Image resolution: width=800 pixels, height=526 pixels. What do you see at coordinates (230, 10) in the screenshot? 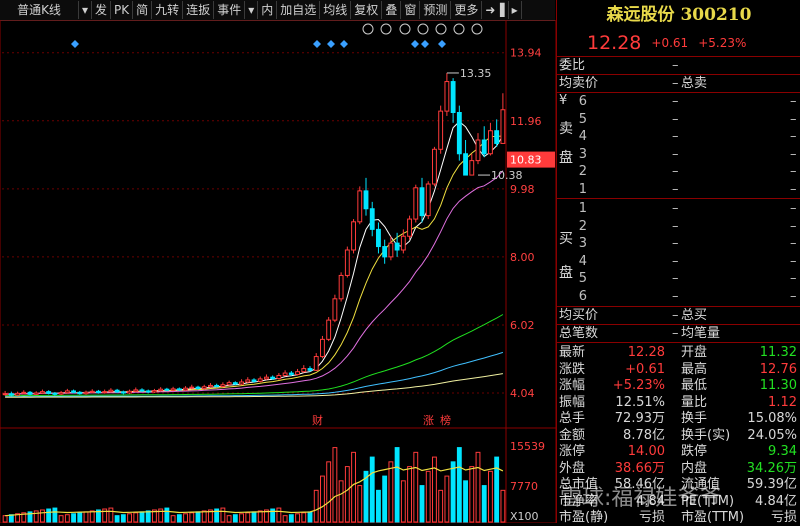
I see `toolbar-item-6: 事件` at bounding box center [230, 10].